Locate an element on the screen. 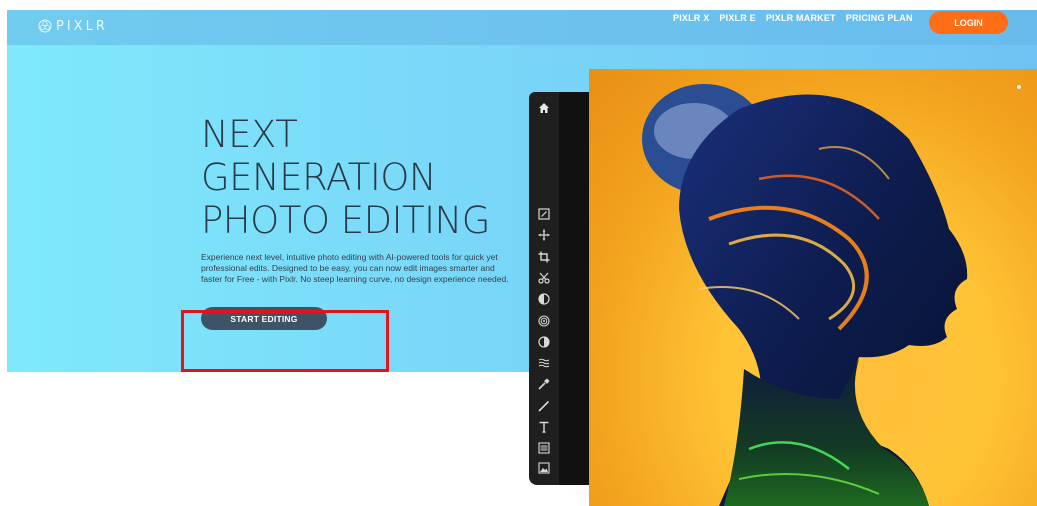  text-icon is located at coordinates (544, 427).